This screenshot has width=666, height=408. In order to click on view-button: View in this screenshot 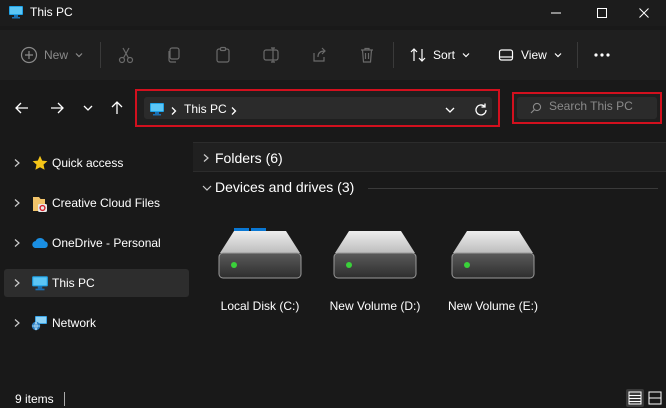, I will do `click(530, 55)`.